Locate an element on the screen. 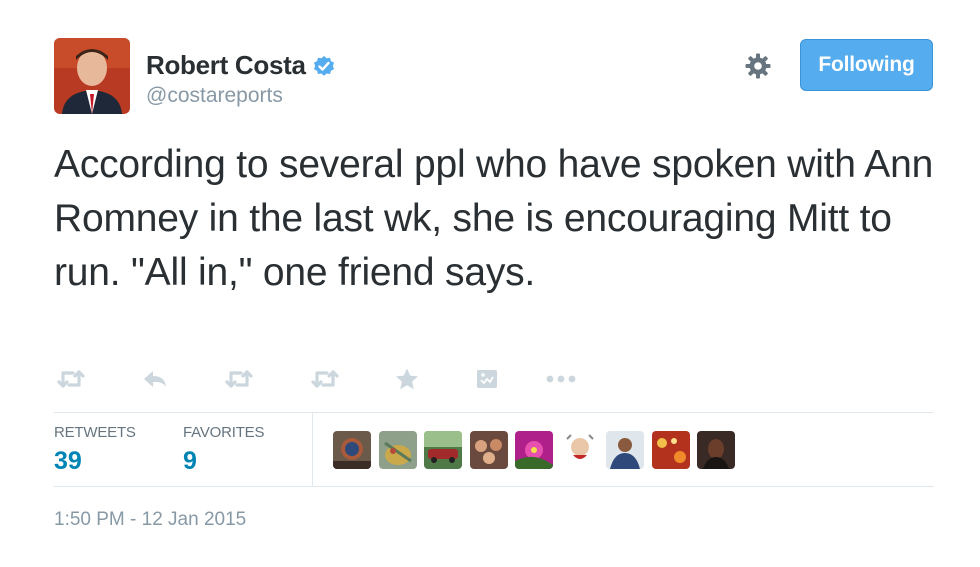 The height and width of the screenshot is (567, 980). retweets-label: RETWEETS is located at coordinates (95, 432).